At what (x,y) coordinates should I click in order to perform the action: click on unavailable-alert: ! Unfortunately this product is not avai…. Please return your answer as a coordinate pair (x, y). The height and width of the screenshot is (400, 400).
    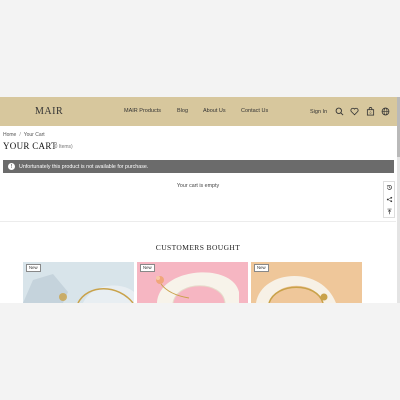
    Looking at the image, I should click on (198, 166).